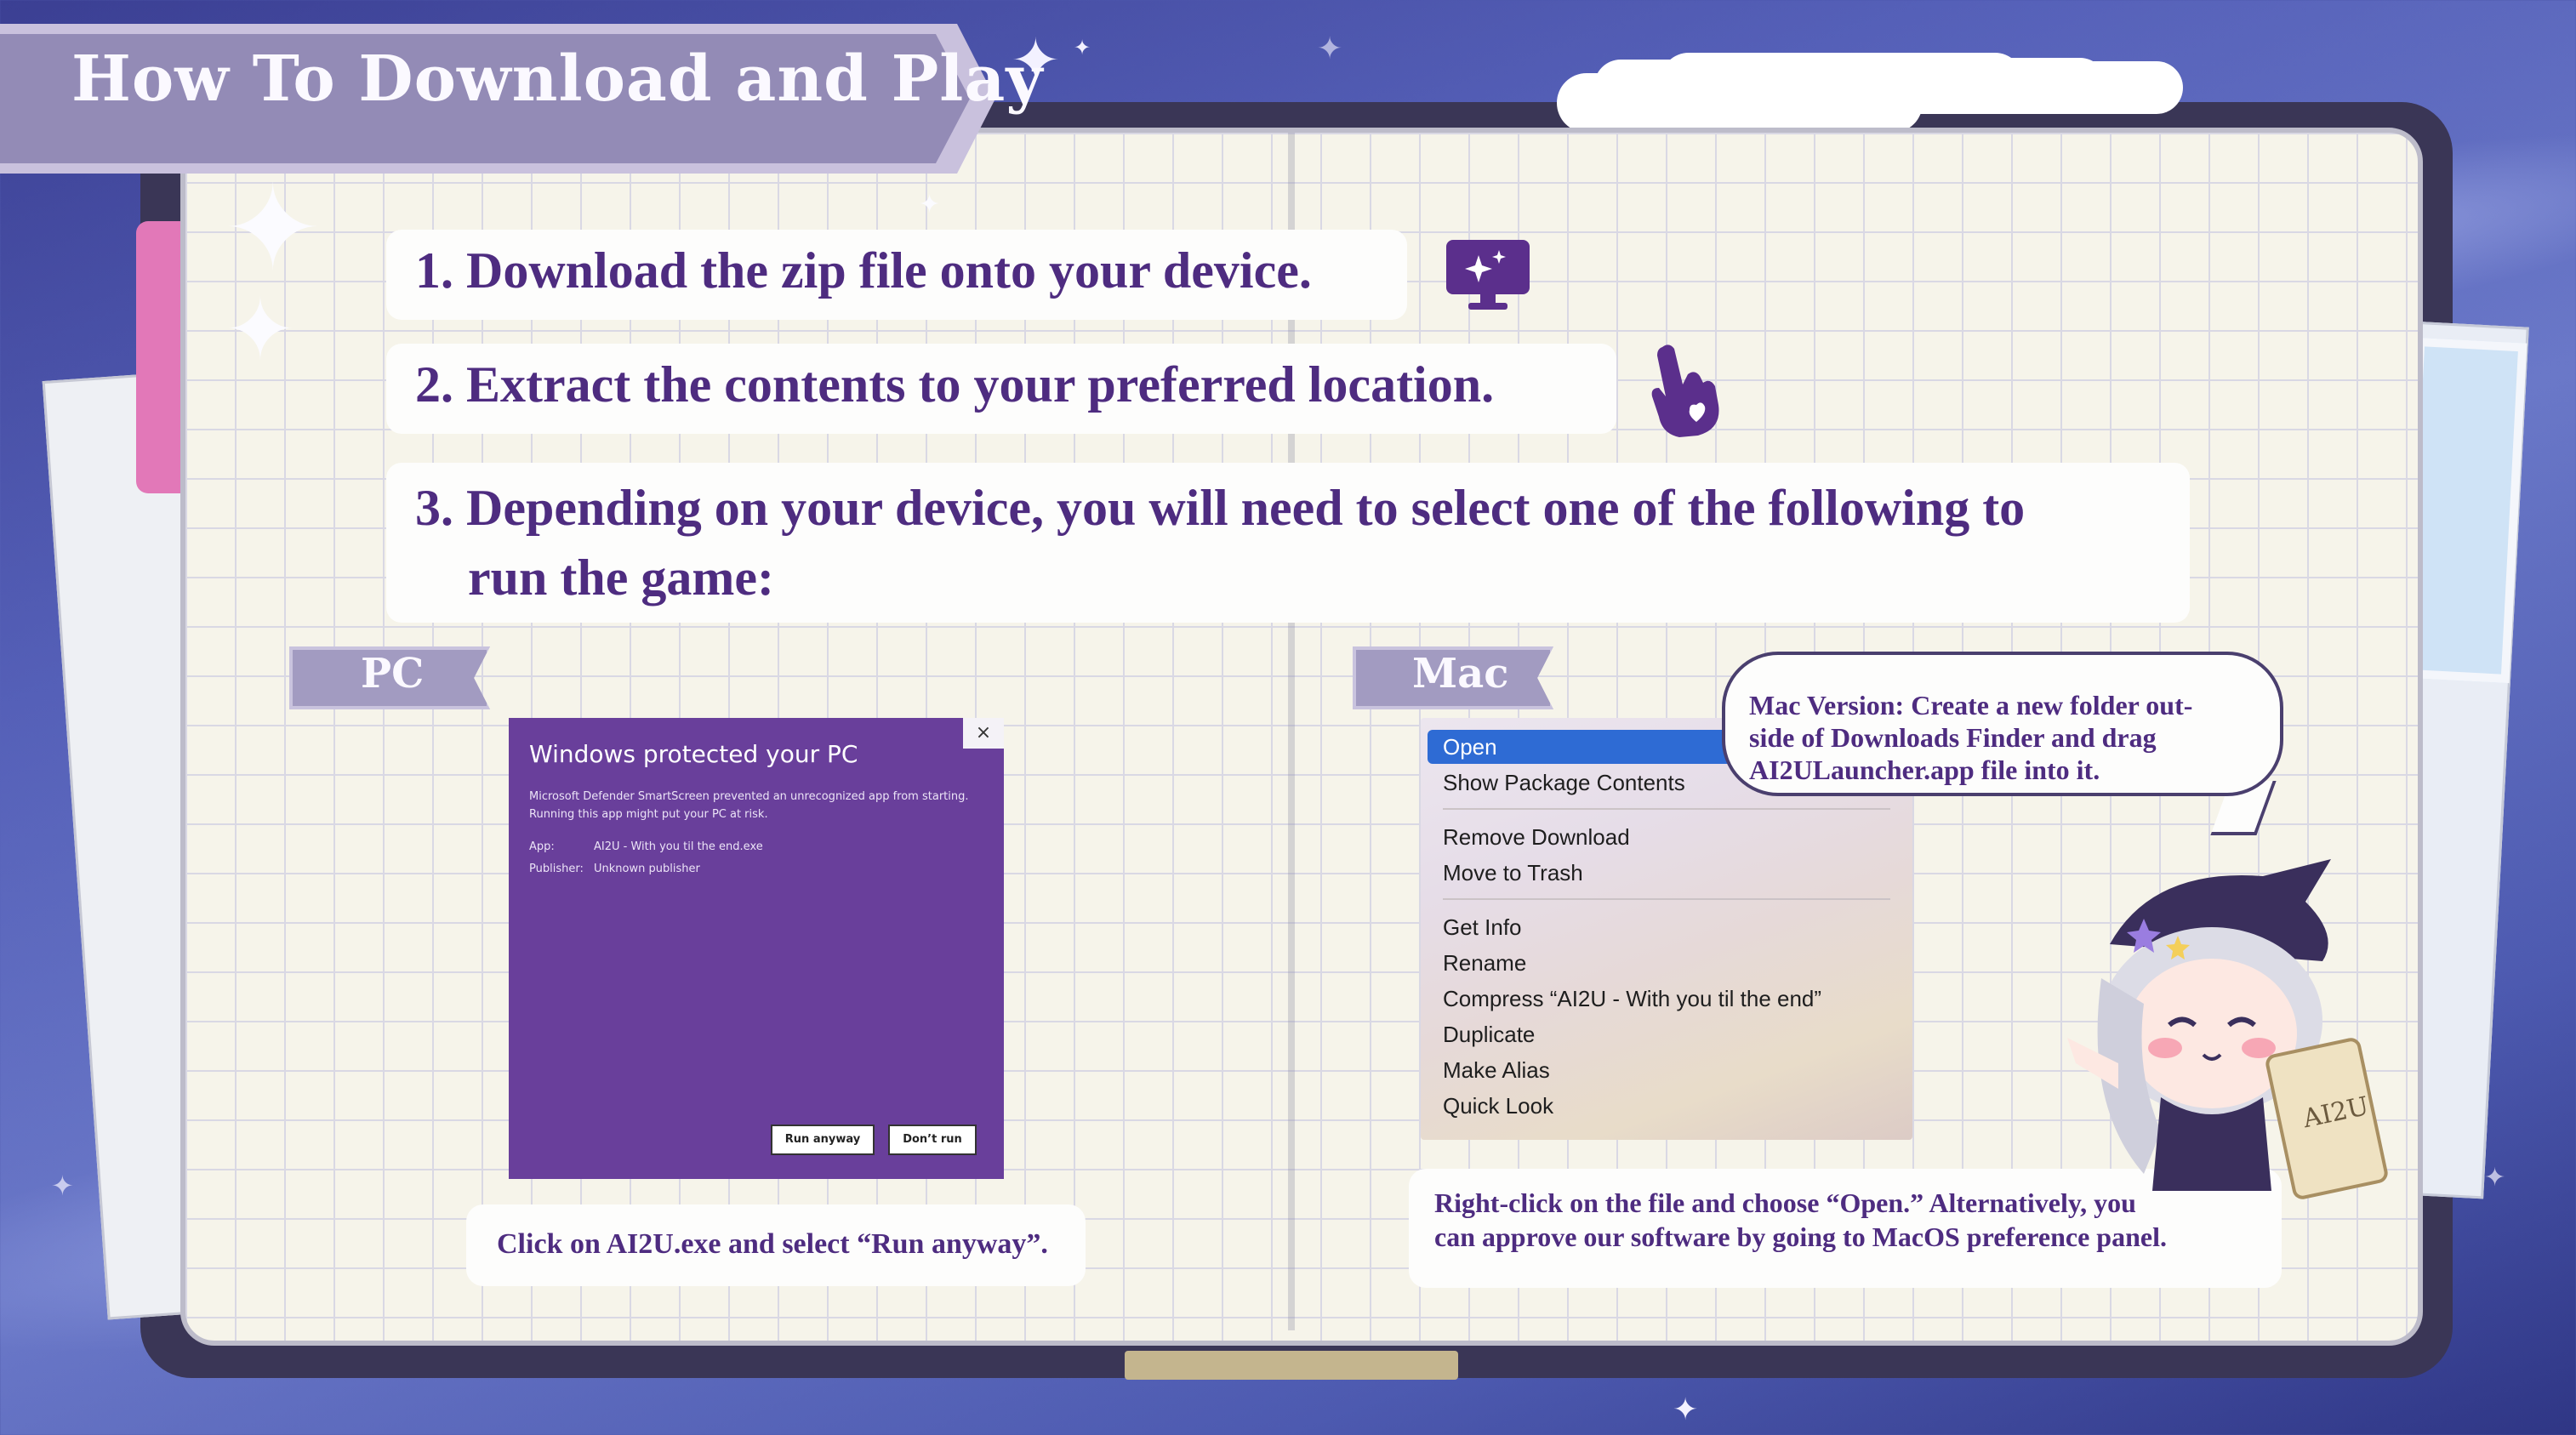 This screenshot has height=1435, width=2576. Describe the element at coordinates (1291, 1365) in the screenshot. I see `notebook-binder` at that location.